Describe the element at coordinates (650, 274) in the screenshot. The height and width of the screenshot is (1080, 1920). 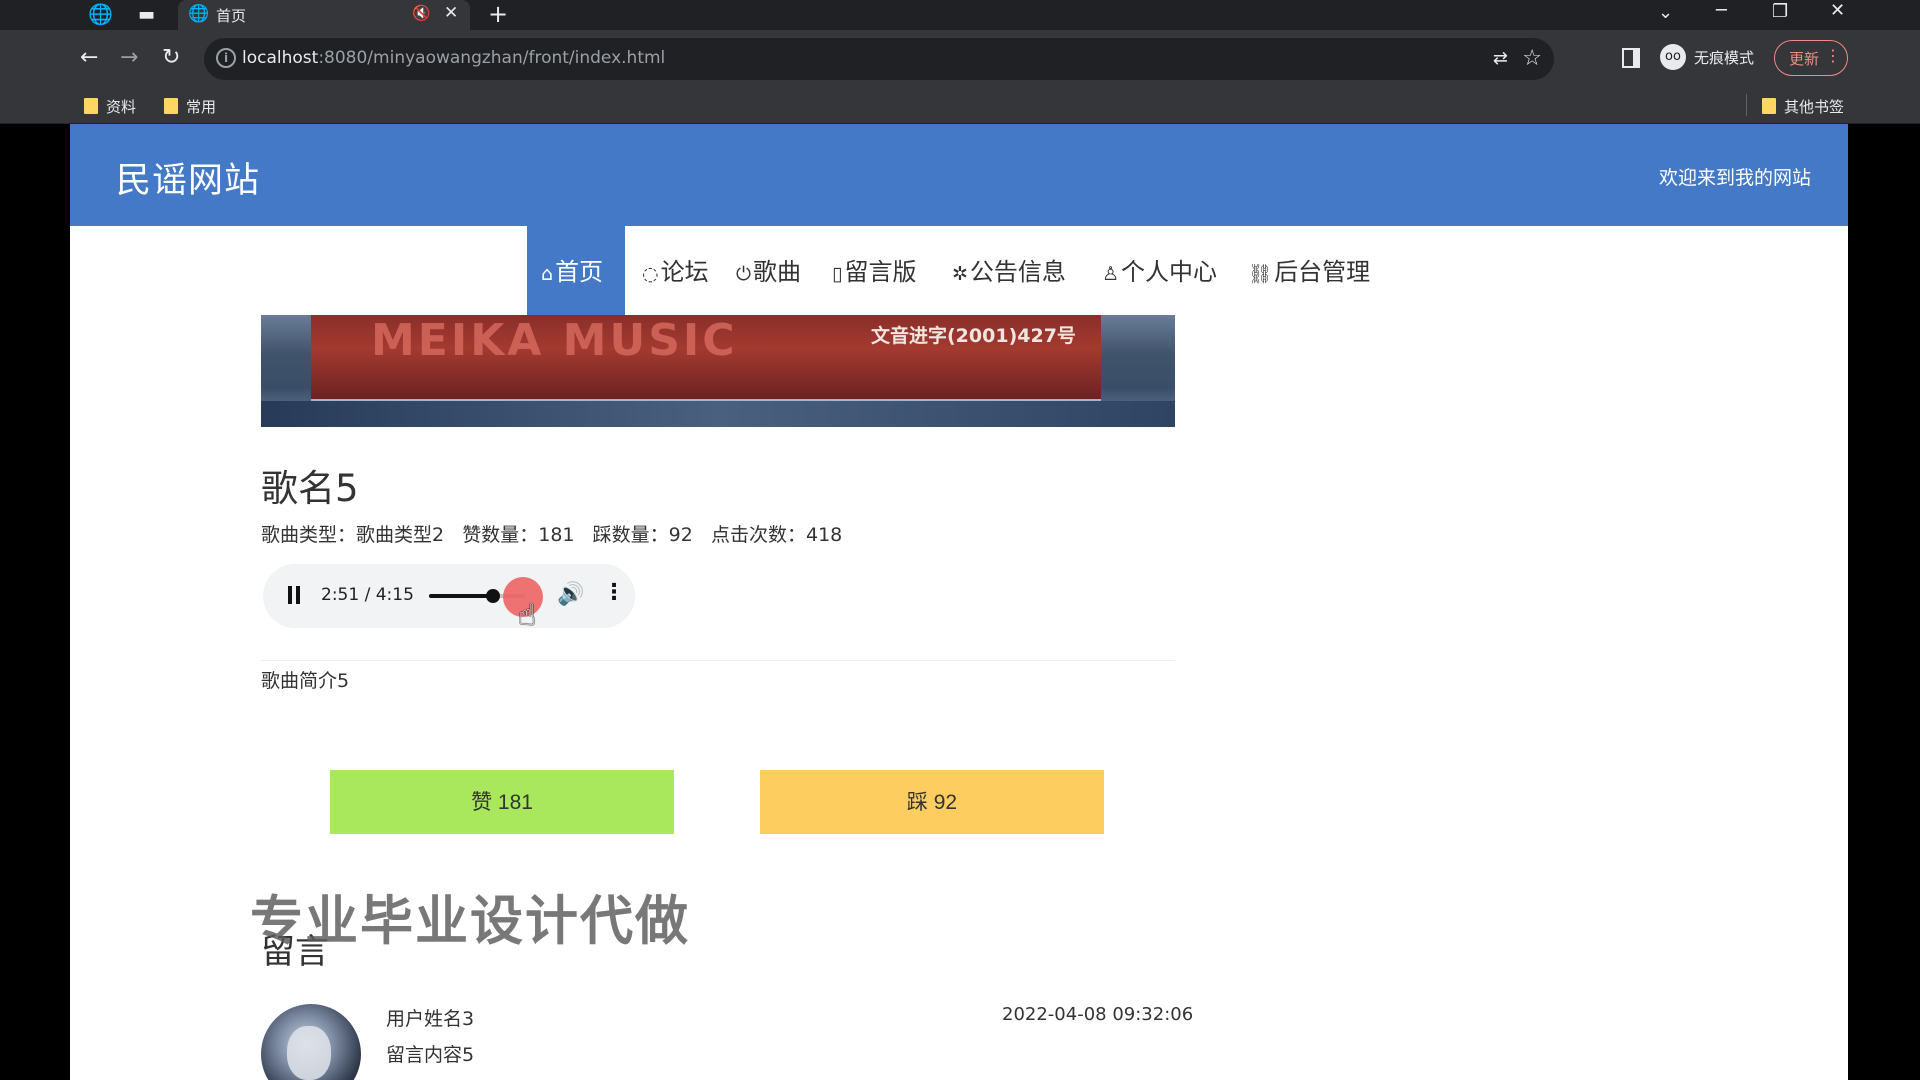
I see `chat-icon: ◌` at that location.